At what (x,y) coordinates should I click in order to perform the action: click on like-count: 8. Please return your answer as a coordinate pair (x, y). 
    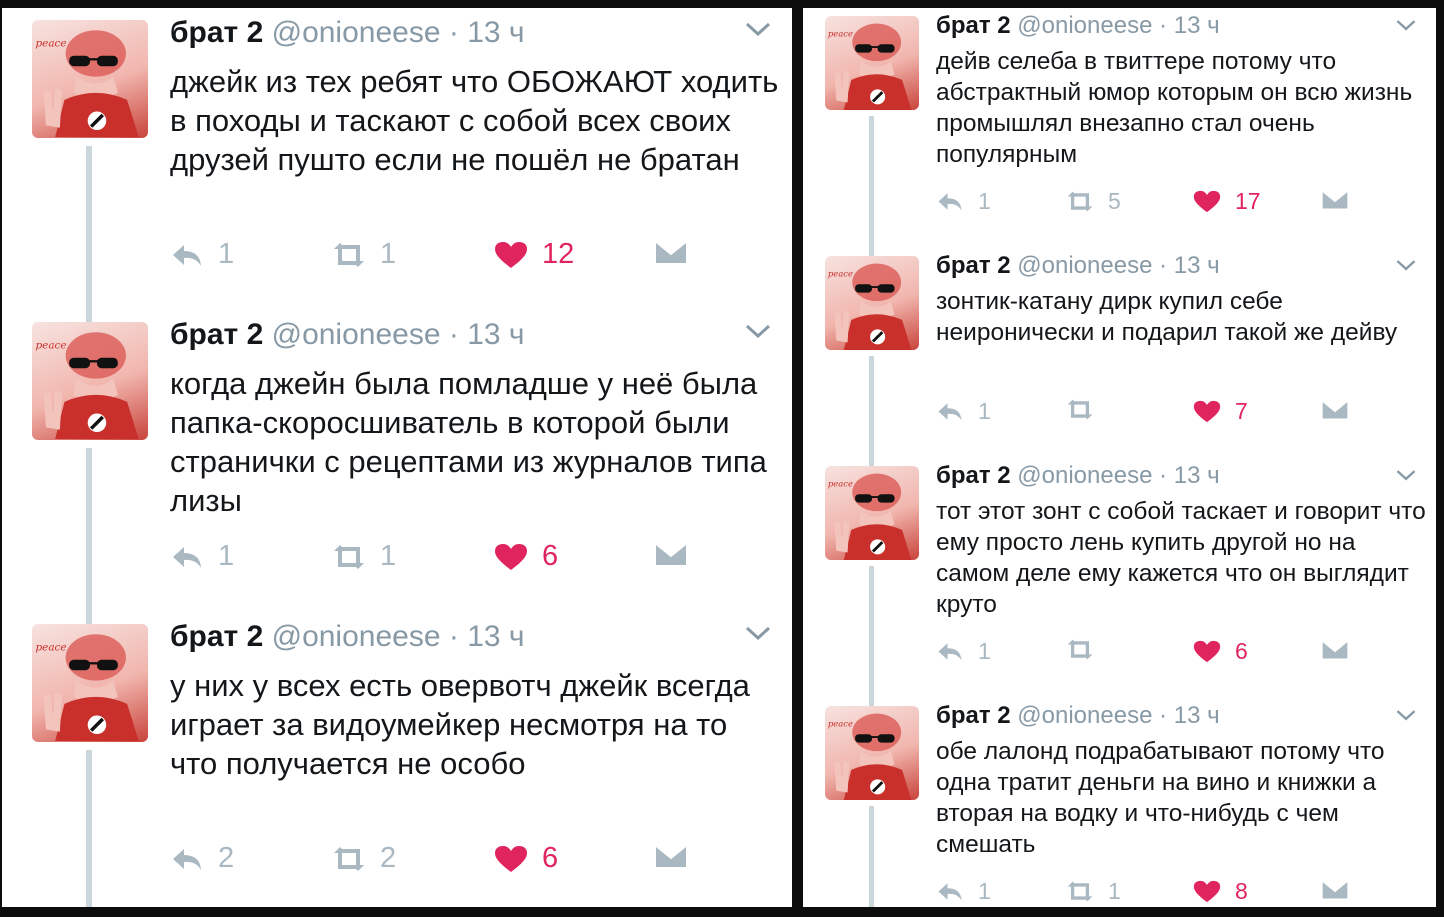
    Looking at the image, I should click on (1241, 891).